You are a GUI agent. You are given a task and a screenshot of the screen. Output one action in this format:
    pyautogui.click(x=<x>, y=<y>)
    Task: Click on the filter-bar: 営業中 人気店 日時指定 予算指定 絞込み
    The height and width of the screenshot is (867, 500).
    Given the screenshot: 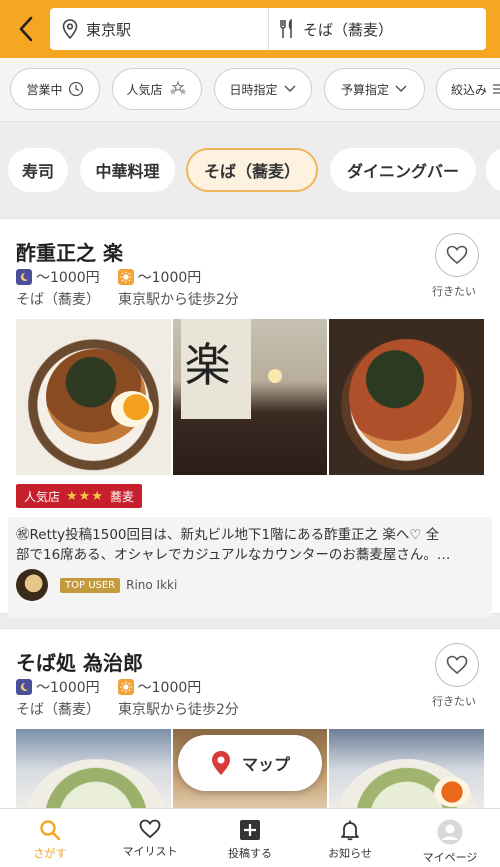 What is the action you would take?
    pyautogui.click(x=250, y=90)
    